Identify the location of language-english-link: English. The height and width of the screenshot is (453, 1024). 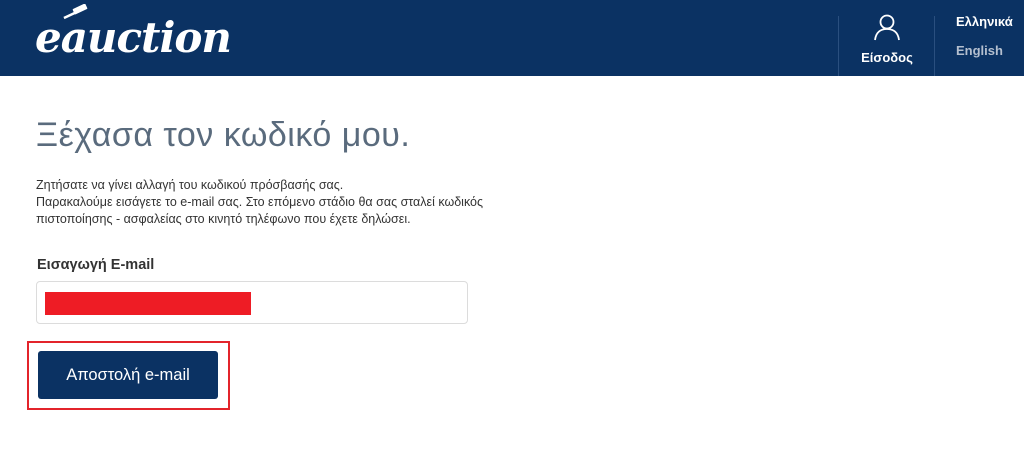
(979, 50).